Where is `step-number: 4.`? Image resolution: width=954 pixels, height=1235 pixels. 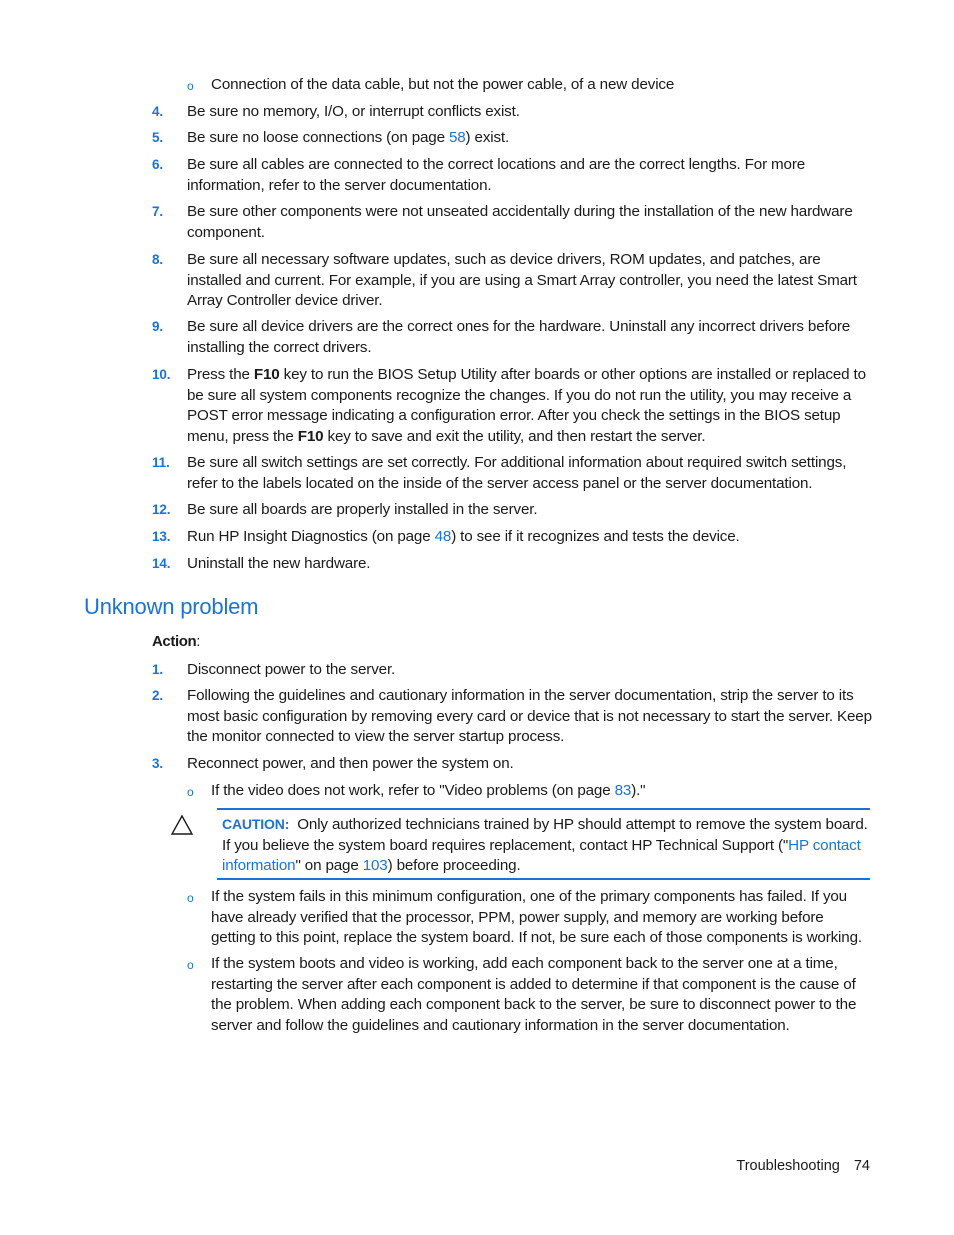
step-number: 4. is located at coordinates (157, 111).